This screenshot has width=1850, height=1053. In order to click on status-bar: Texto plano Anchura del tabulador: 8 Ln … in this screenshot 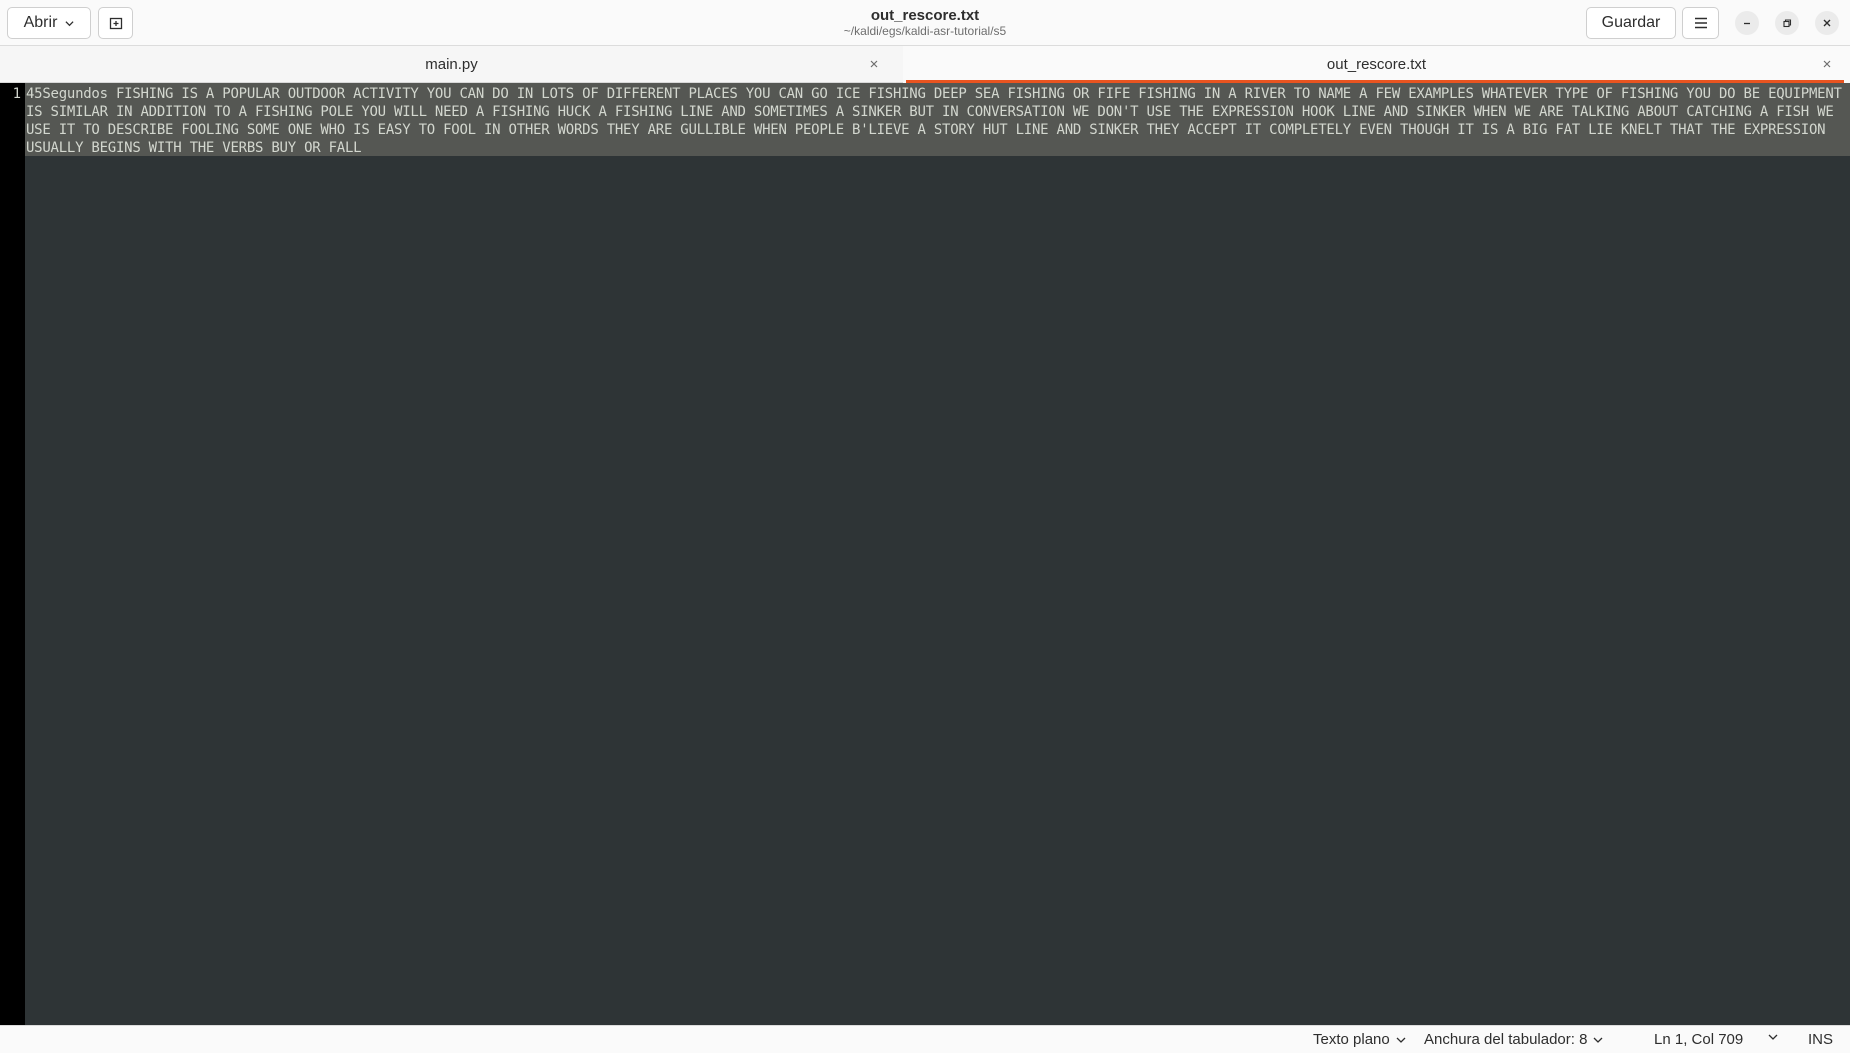, I will do `click(925, 1039)`.